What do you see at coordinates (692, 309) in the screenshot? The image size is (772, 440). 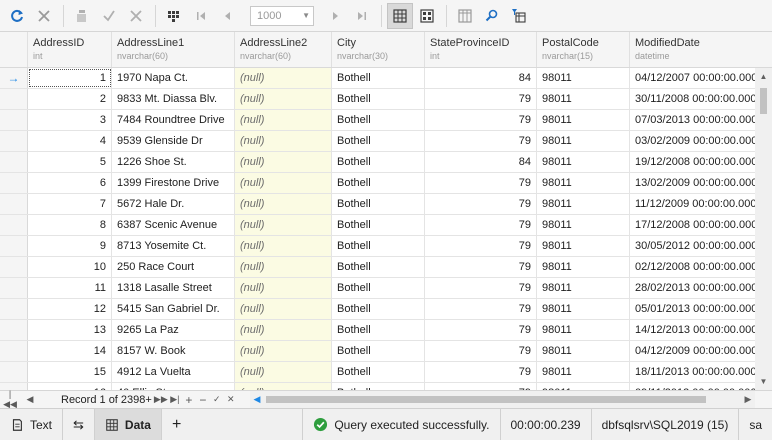 I see `modifieddate-cell: 05/01/2013 00:00:00.000` at bounding box center [692, 309].